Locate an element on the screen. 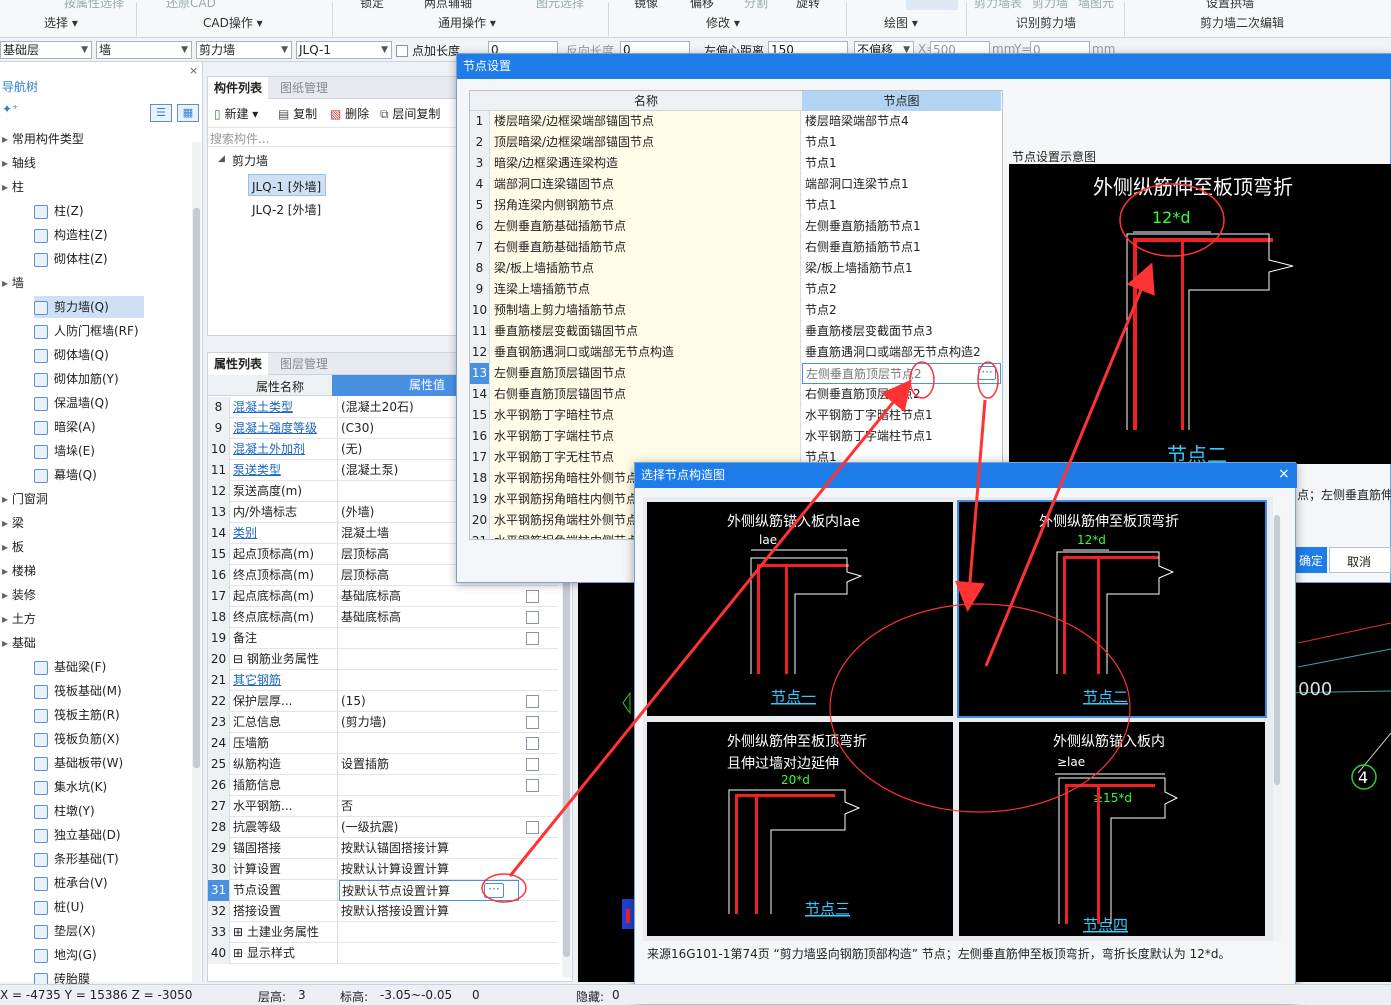 This screenshot has width=1391, height=1005. property-row: 25 纵筋构造 设置插筋 is located at coordinates (383, 764).